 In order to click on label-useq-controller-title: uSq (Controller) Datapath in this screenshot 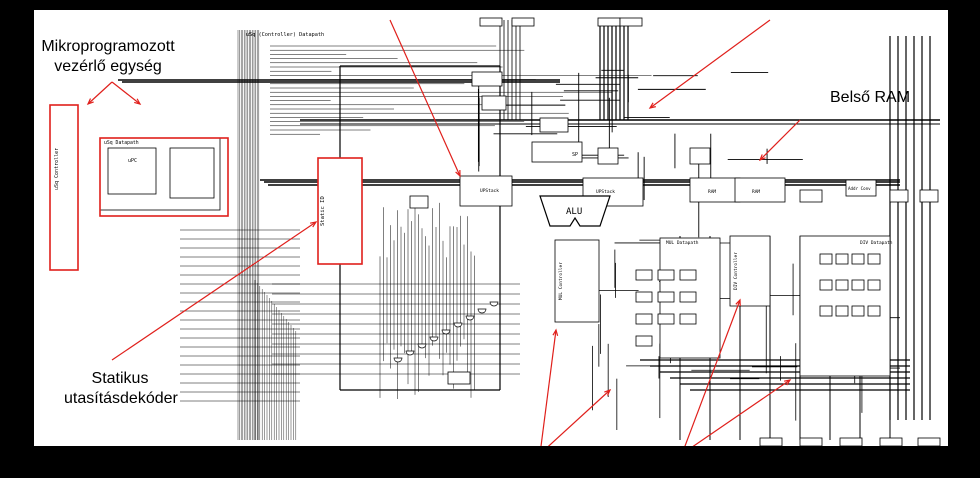, I will do `click(285, 35)`.